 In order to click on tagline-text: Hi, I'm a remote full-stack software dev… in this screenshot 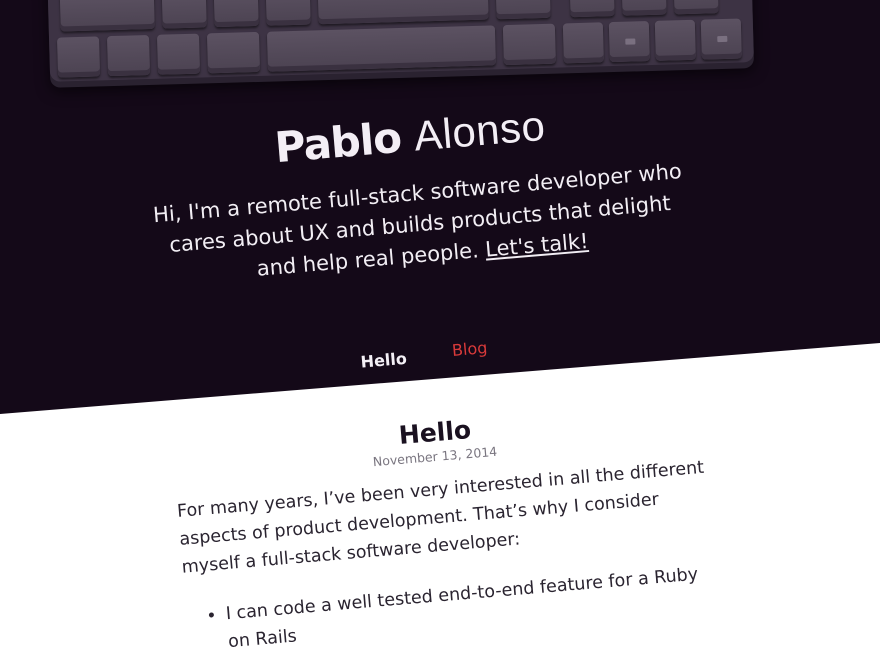, I will do `click(417, 219)`.